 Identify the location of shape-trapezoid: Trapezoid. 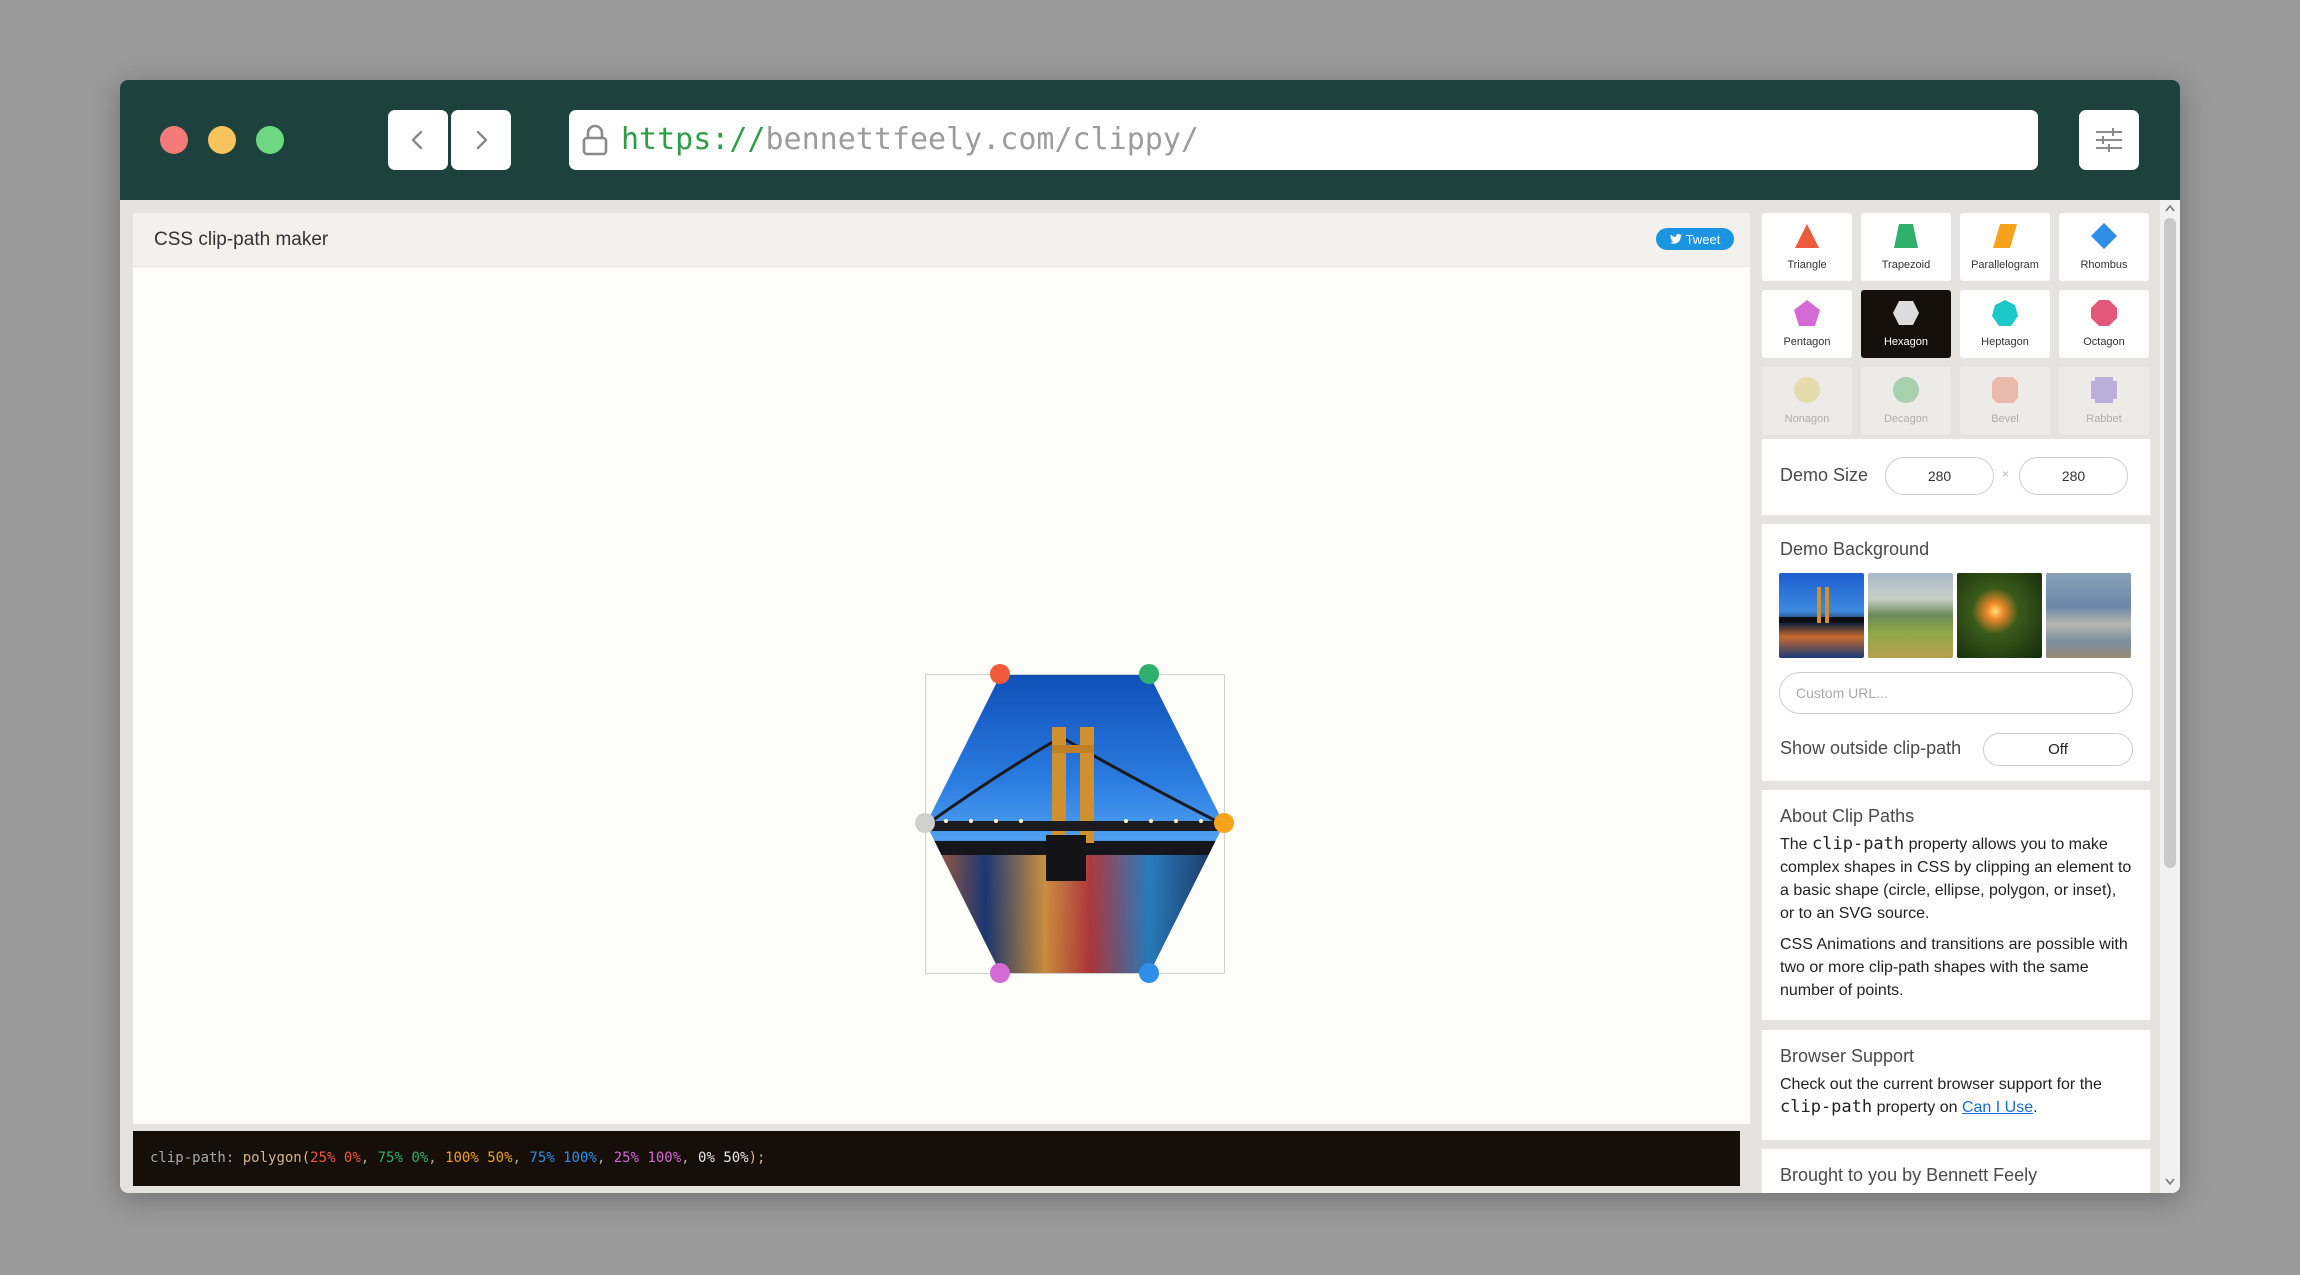
(1906, 247).